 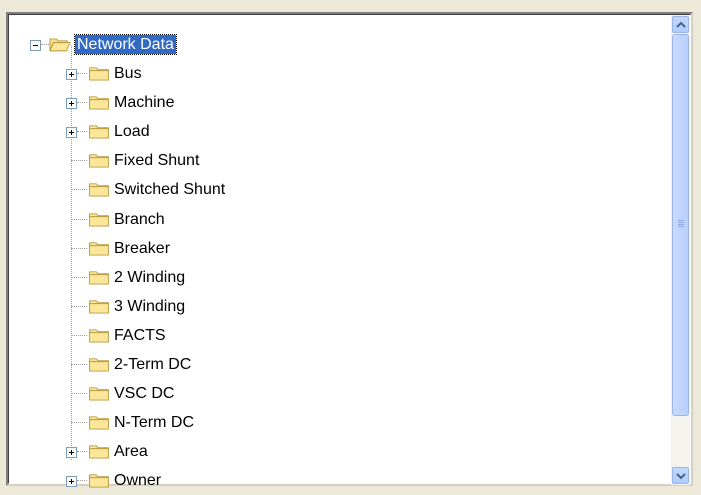 I want to click on tree-item-row: Load, so click(x=169, y=131).